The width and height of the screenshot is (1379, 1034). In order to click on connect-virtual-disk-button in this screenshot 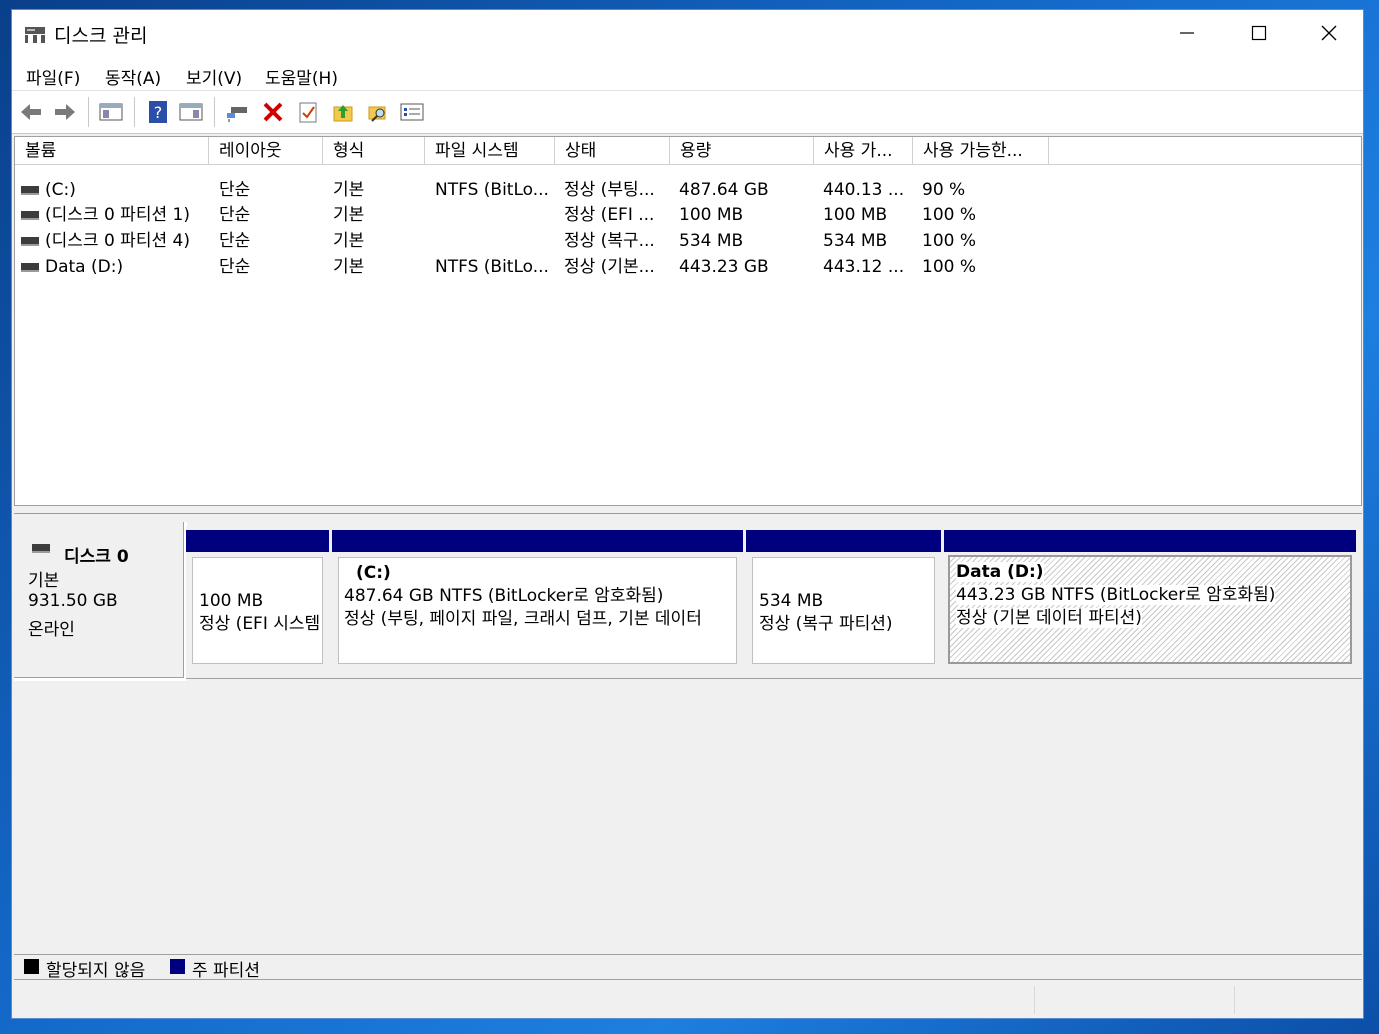, I will do `click(237, 112)`.